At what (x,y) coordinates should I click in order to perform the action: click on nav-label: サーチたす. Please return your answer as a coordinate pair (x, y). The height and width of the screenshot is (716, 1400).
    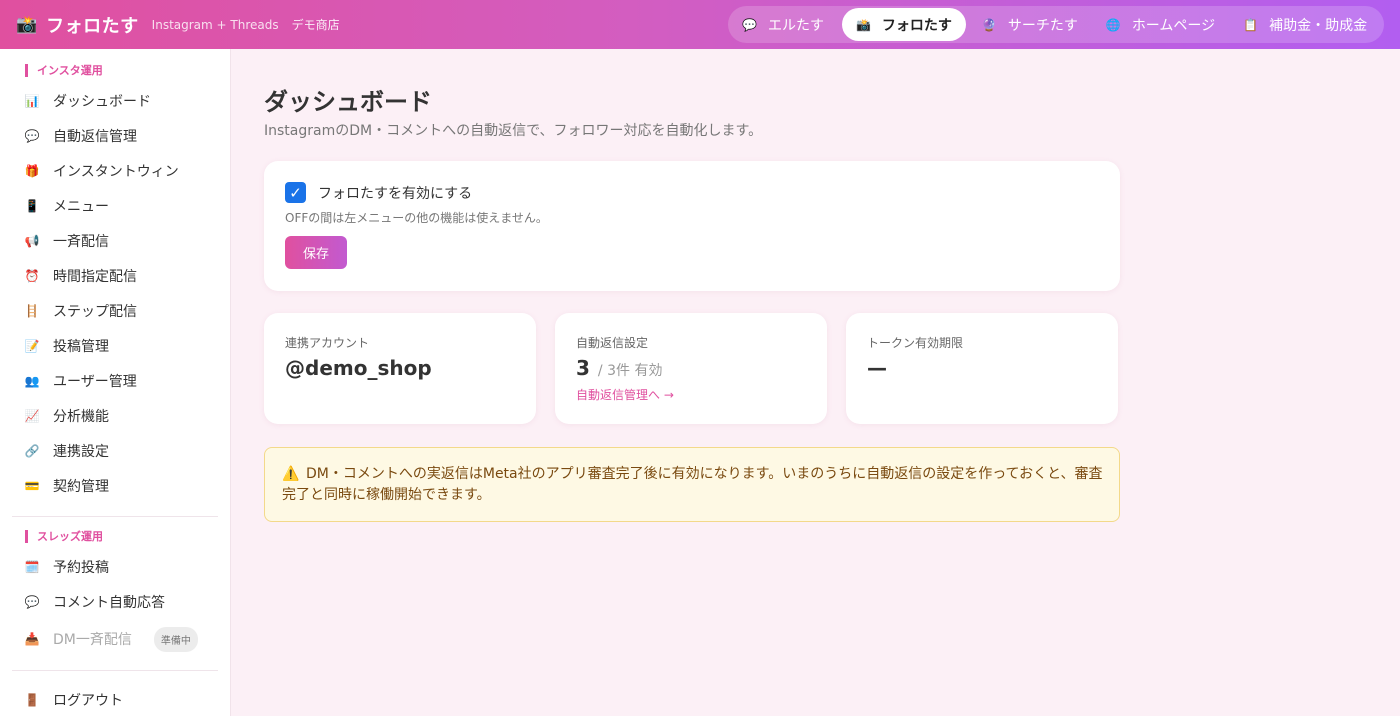
    Looking at the image, I should click on (1042, 25).